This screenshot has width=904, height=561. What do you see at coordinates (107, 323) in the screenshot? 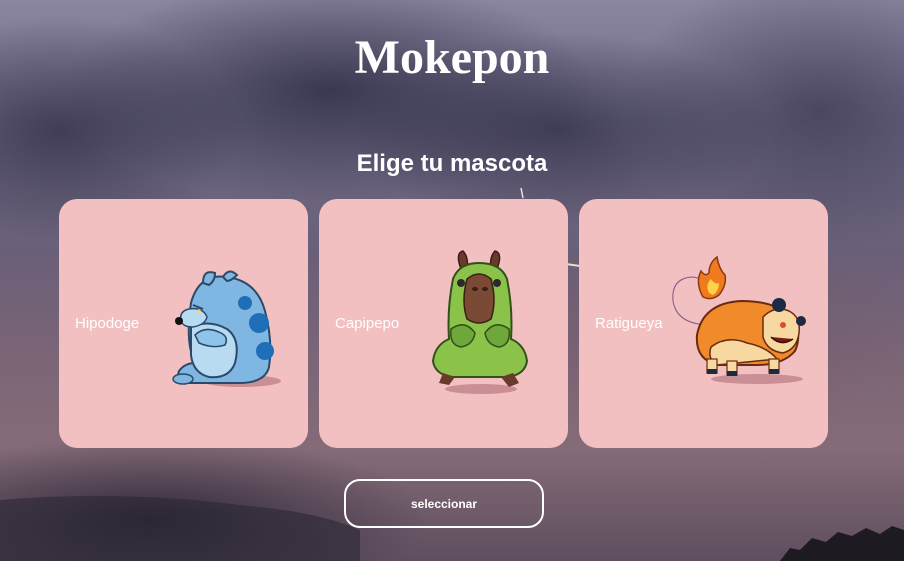
I see `pet-name-hipodoge: Hipodoge` at bounding box center [107, 323].